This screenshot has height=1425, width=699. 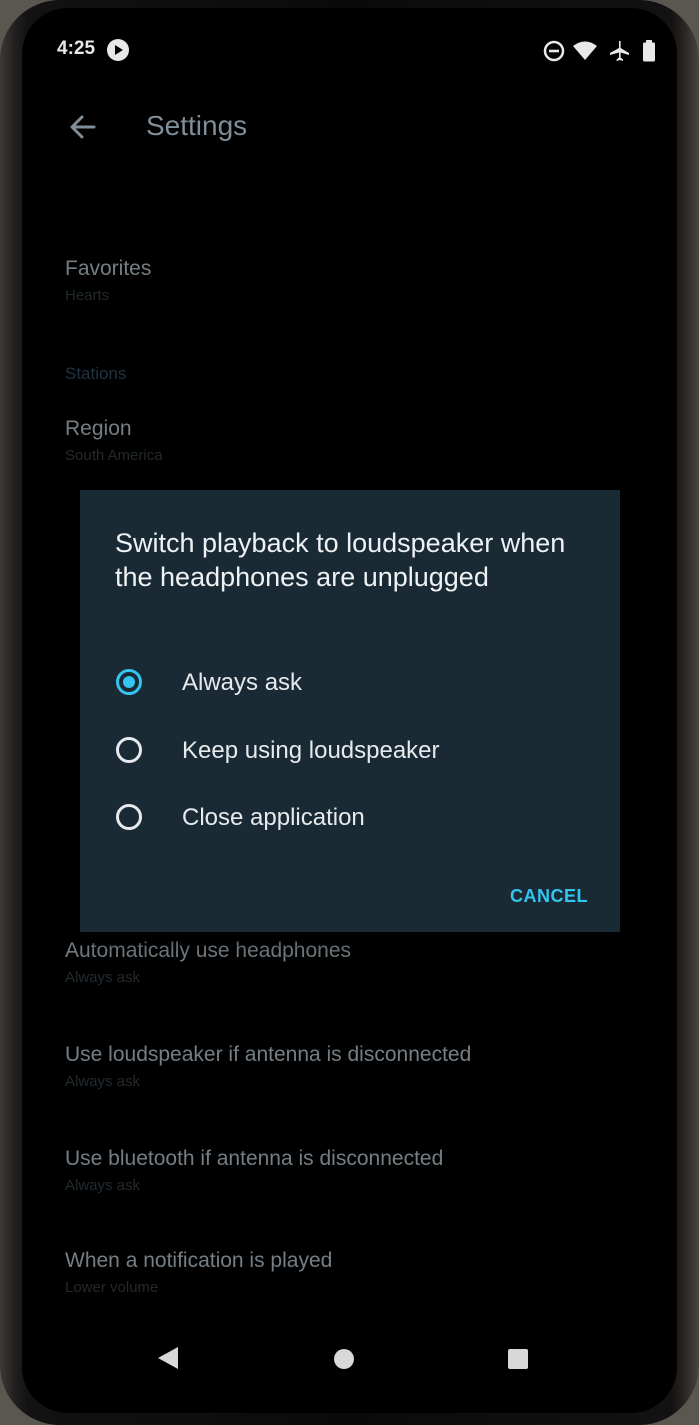 I want to click on option-close-application: Close application, so click(x=351, y=819).